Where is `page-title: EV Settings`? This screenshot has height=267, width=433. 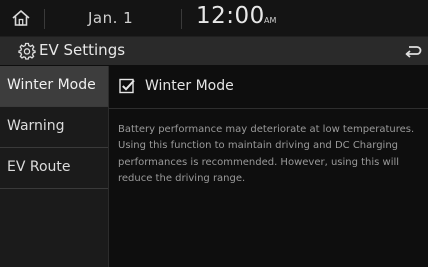
page-title: EV Settings is located at coordinates (82, 50).